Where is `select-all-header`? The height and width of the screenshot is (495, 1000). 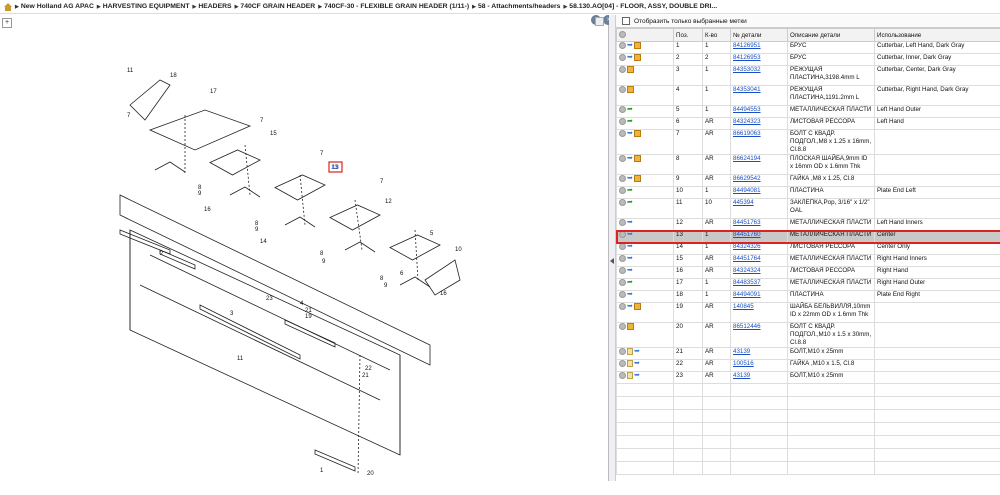 select-all-header is located at coordinates (645, 35).